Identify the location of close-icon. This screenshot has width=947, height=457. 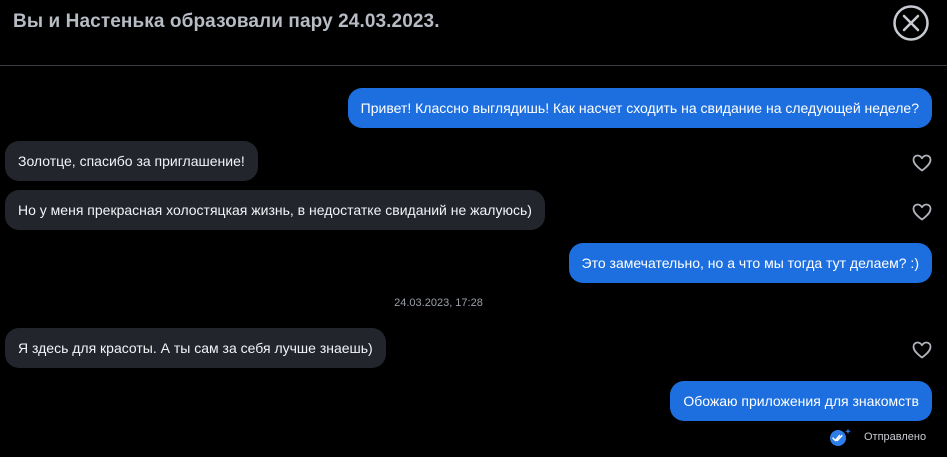
(911, 23).